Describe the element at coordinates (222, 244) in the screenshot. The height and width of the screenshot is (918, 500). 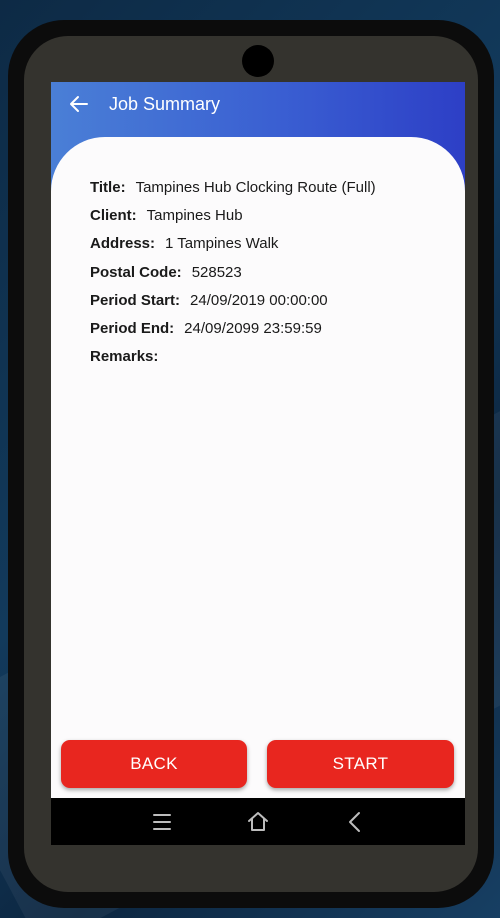
I see `detail-value: 1 Tampines Walk` at that location.